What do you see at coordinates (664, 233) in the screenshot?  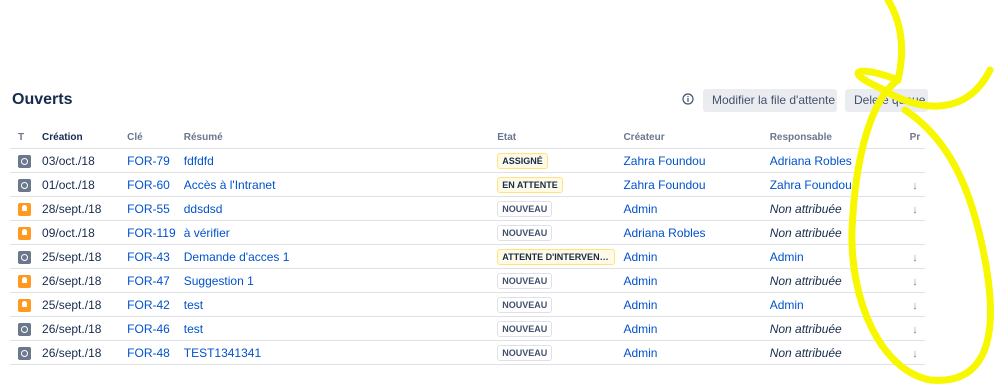 I see `reporter-link: Adriana Robles` at bounding box center [664, 233].